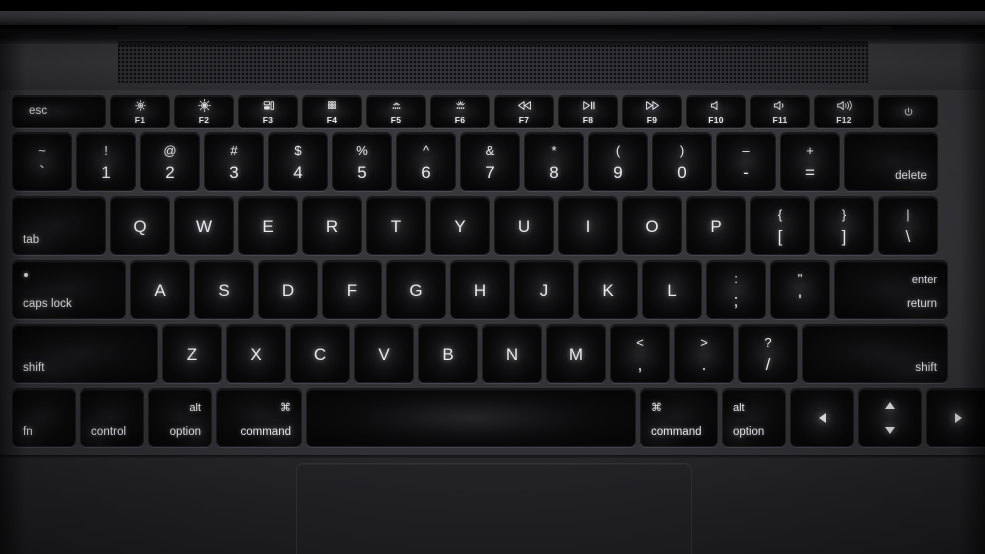 This screenshot has width=985, height=554. Describe the element at coordinates (891, 290) in the screenshot. I see `key-return: enter return` at that location.